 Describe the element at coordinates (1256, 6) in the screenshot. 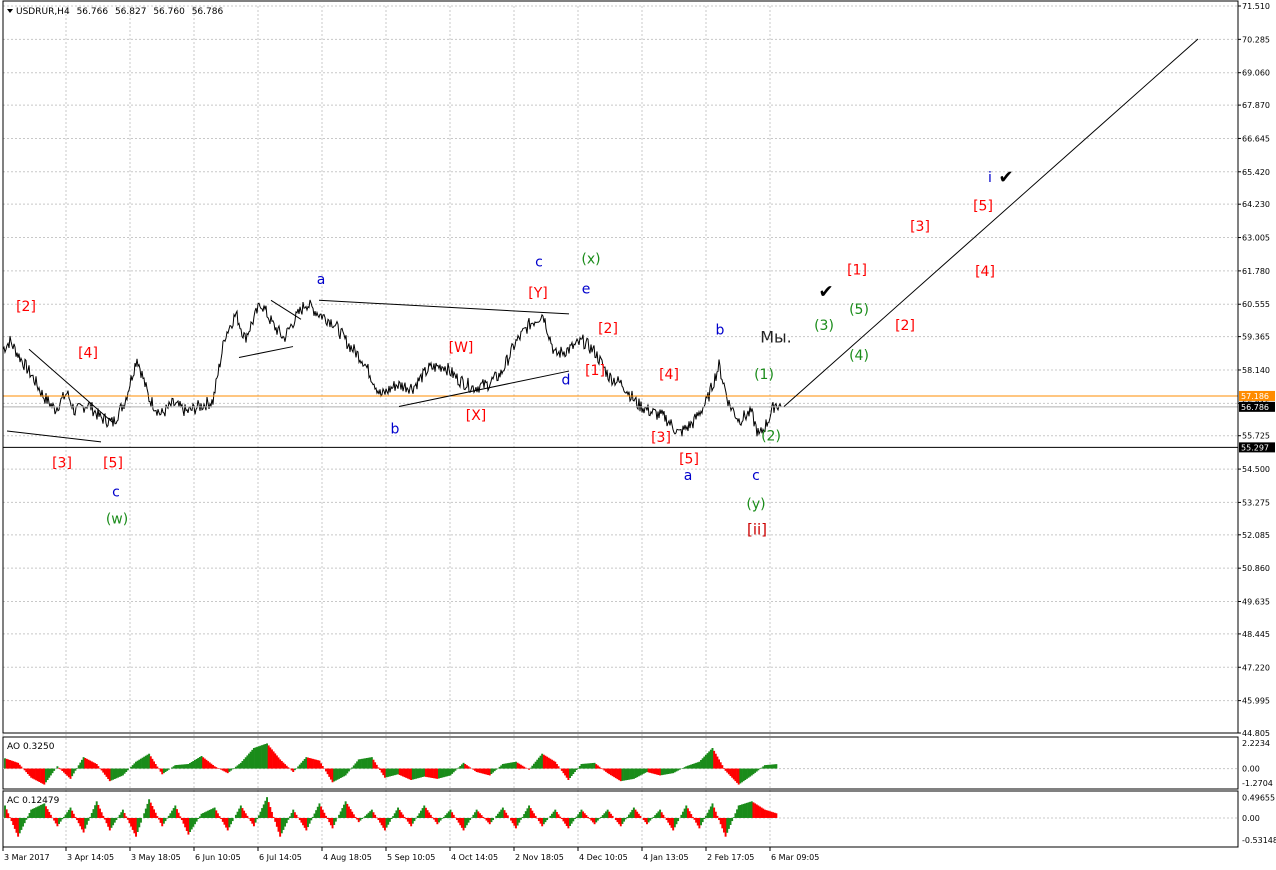

I see `y-tick-label: 71.510` at that location.